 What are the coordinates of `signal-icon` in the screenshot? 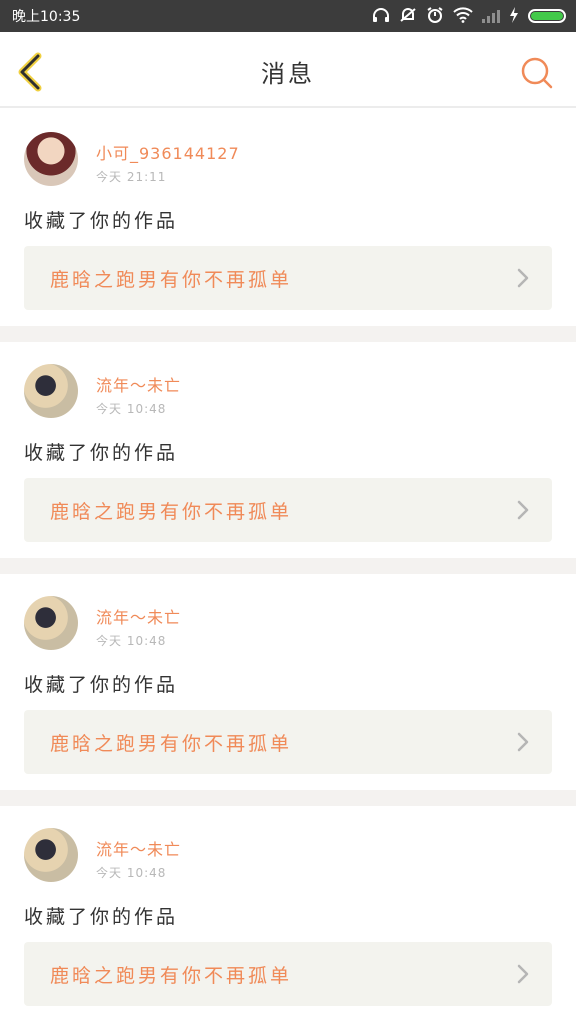 It's located at (491, 16).